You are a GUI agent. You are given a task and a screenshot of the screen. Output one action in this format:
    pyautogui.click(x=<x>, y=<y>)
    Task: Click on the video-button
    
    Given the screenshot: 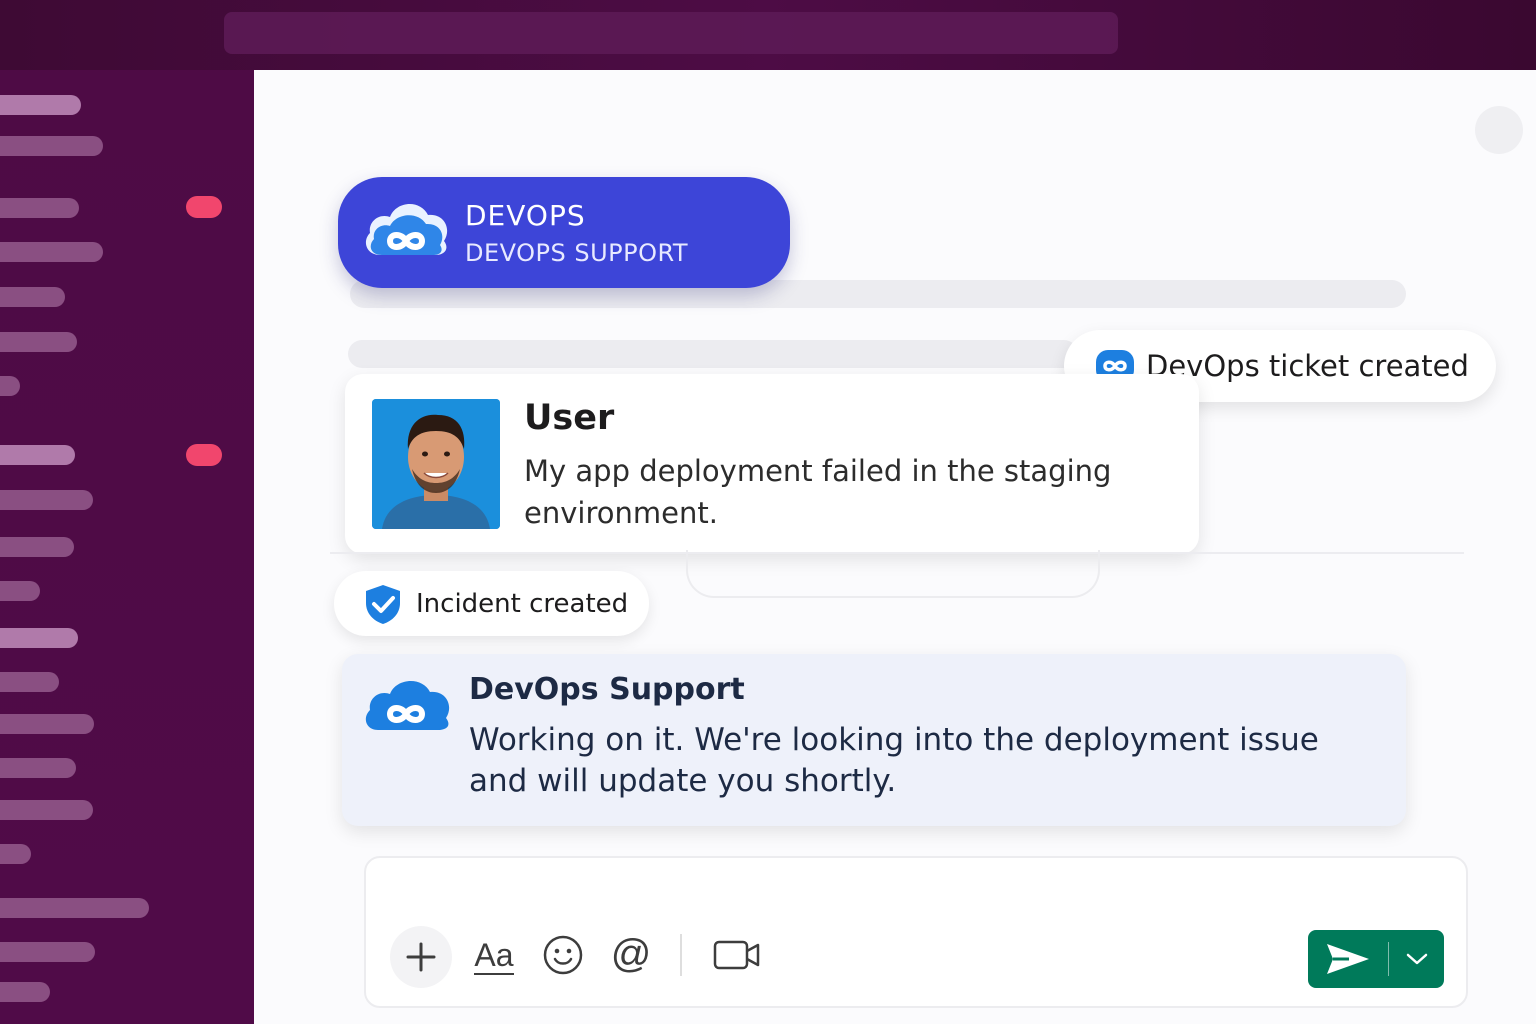 What is the action you would take?
    pyautogui.click(x=737, y=955)
    